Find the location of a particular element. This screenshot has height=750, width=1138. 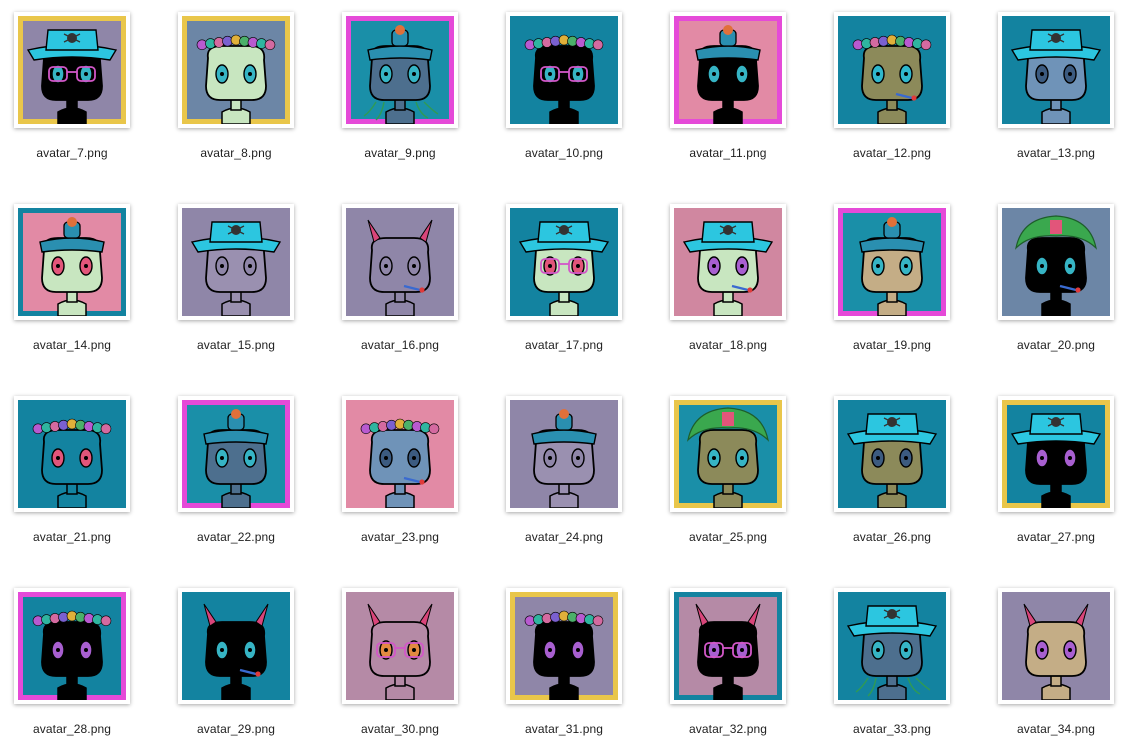

file-item: avatar_17.png is located at coordinates (564, 284).